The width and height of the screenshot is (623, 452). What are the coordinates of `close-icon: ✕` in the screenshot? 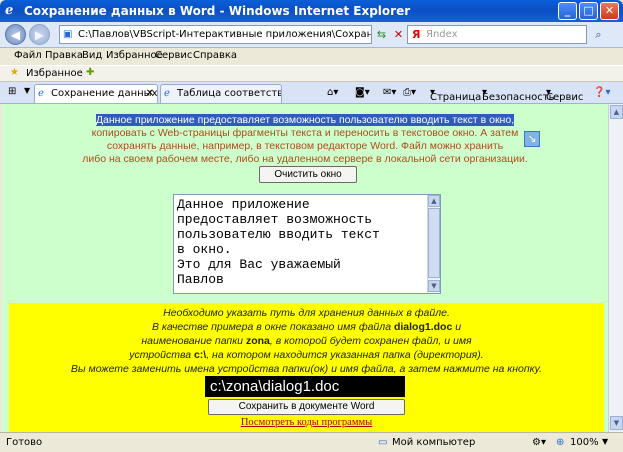 It's located at (150, 93).